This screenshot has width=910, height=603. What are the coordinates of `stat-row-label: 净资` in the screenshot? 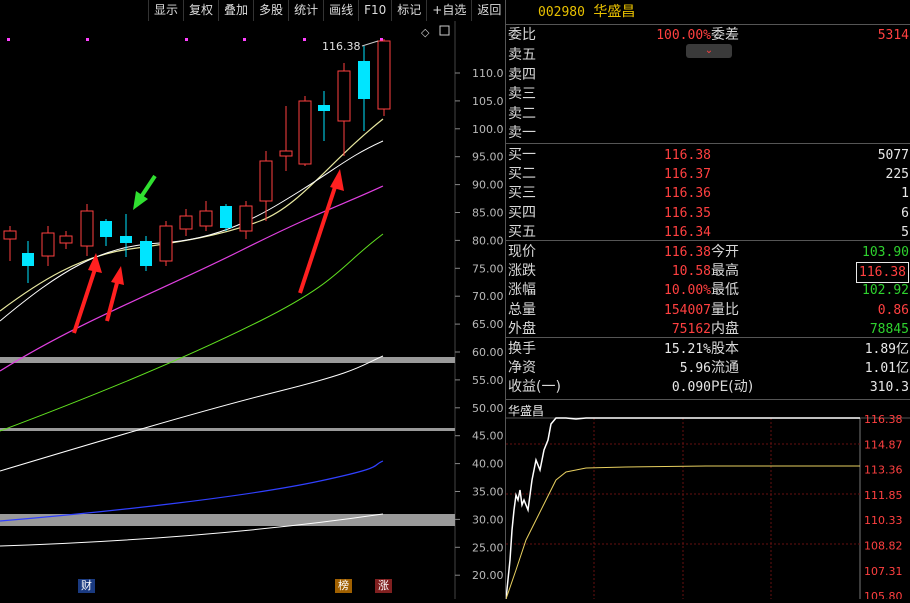 It's located at (522, 368).